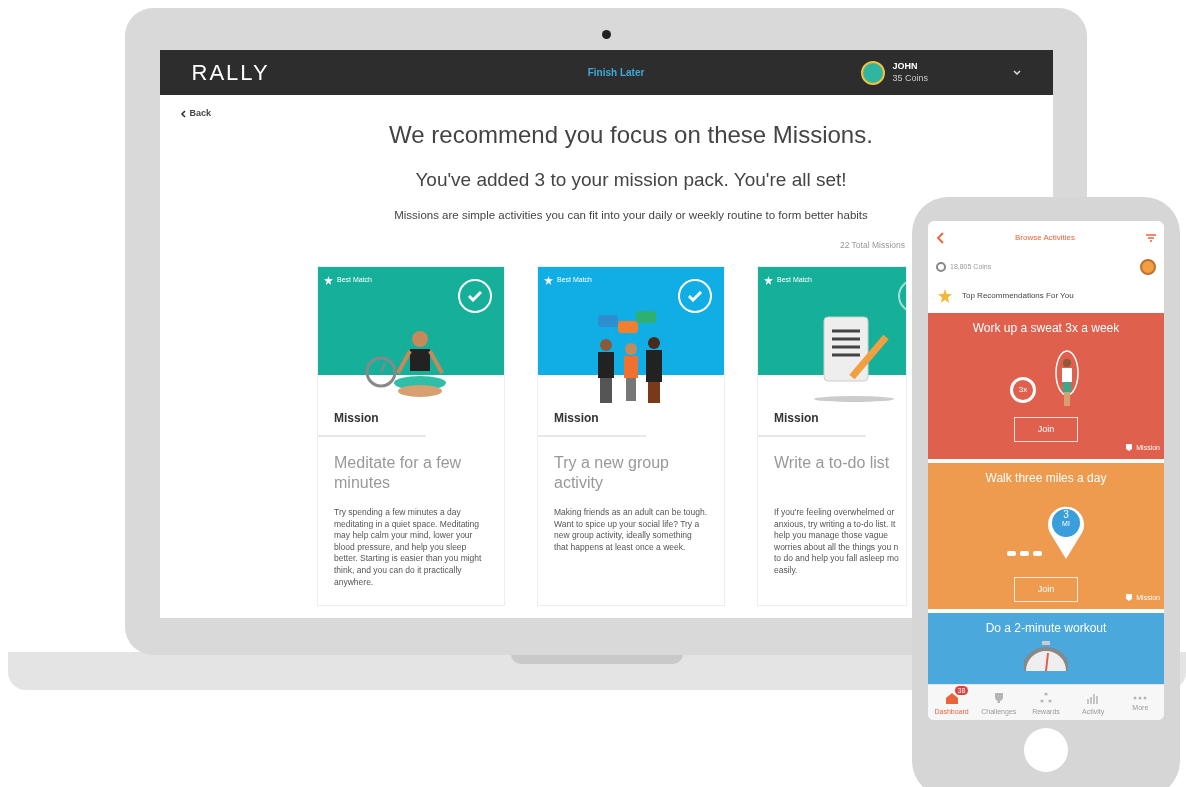 The image size is (1186, 787). Describe the element at coordinates (831, 536) in the screenshot. I see `card-description: help you manage those vague` at that location.